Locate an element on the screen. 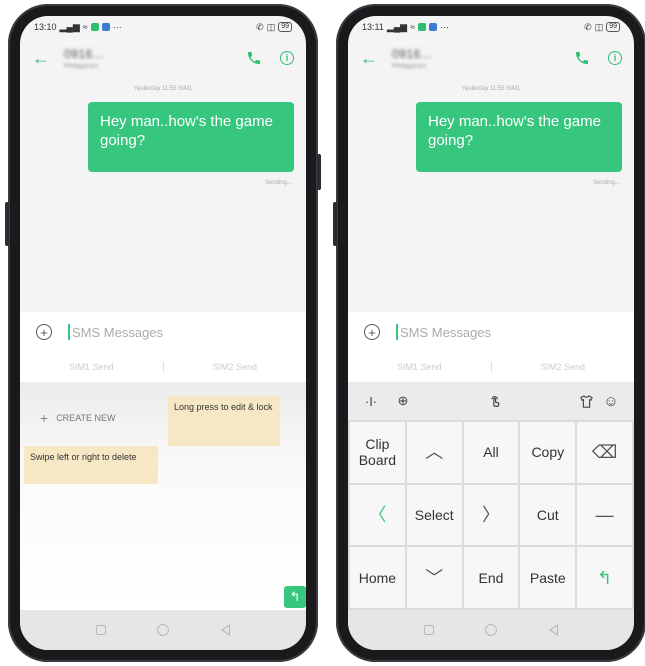 Image resolution: width=645 pixels, height=666 pixels. space-key: — is located at coordinates (604, 515).